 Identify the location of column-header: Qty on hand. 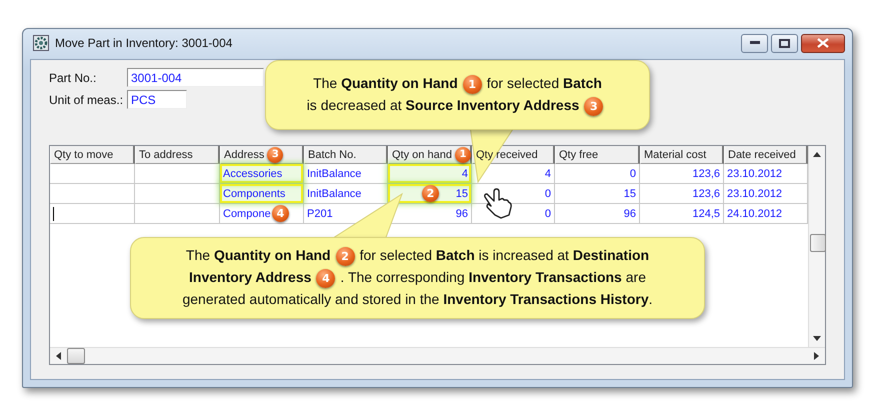
(422, 154).